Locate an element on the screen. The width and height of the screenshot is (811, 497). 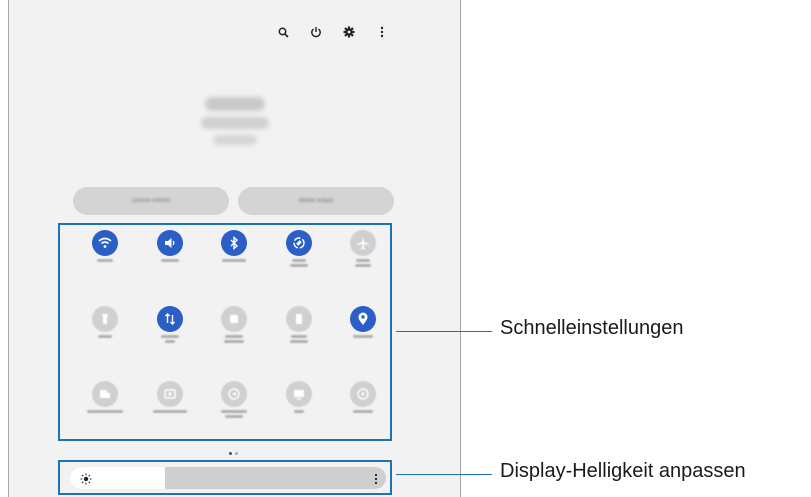
quick-tile-quick-share is located at coordinates (234, 399).